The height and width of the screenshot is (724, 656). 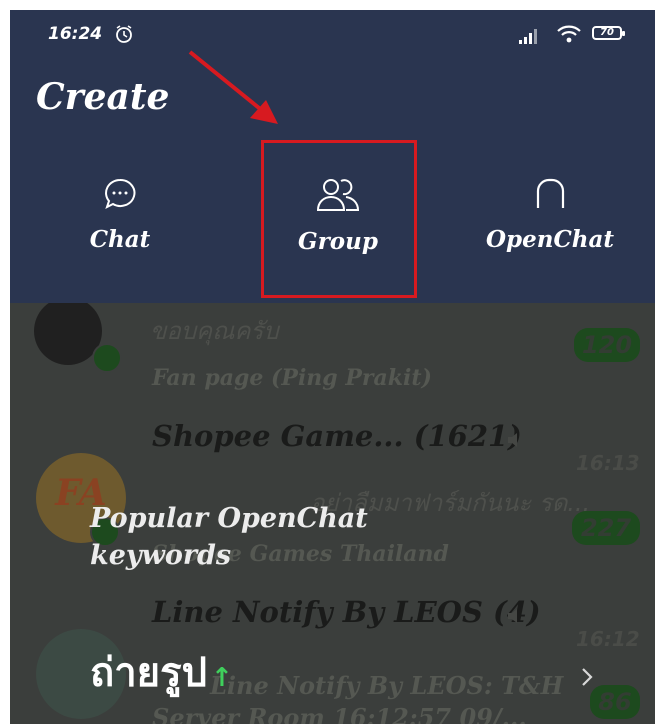 I want to click on create-chat-button: Chat, so click(x=120, y=220).